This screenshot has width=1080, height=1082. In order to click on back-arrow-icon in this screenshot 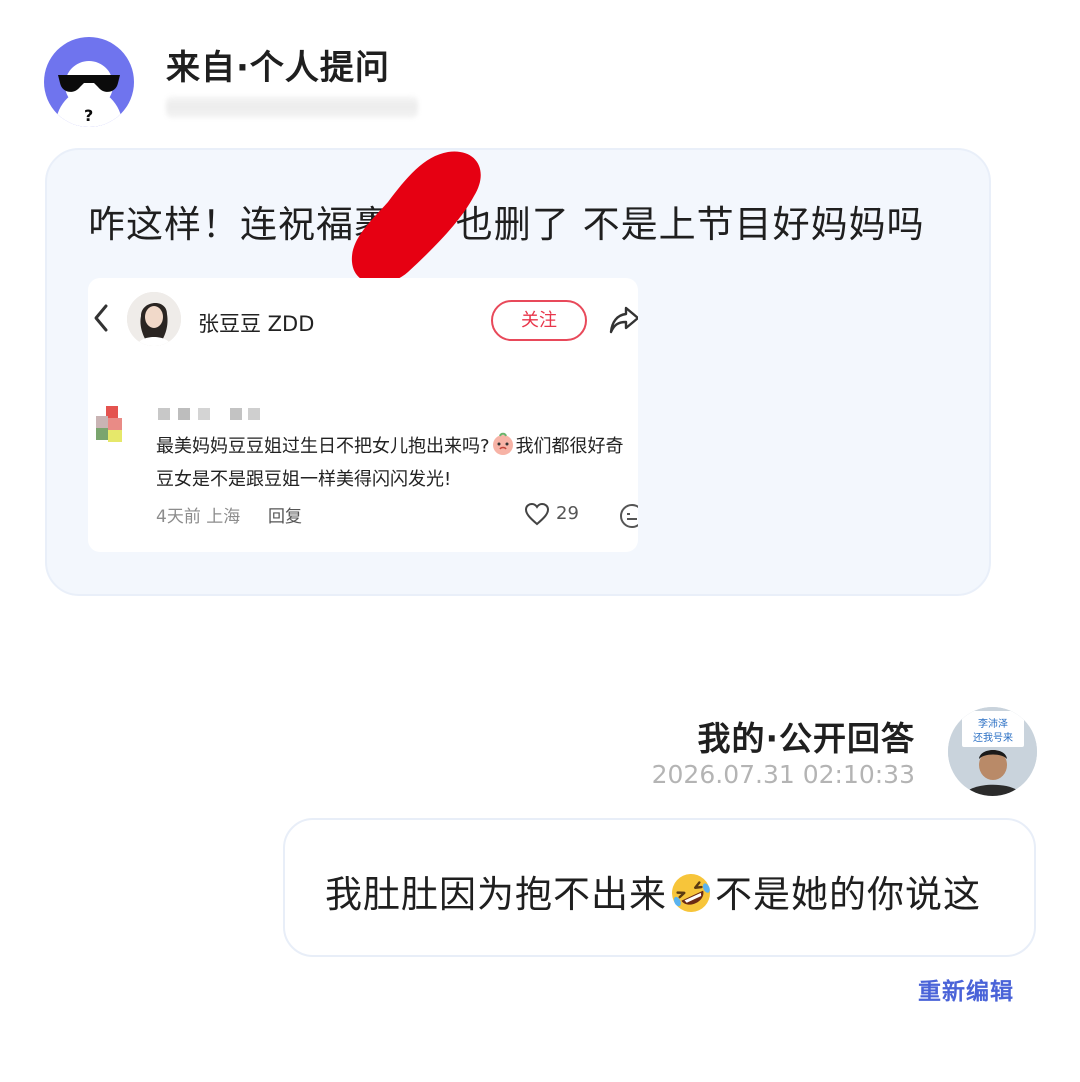, I will do `click(101, 318)`.